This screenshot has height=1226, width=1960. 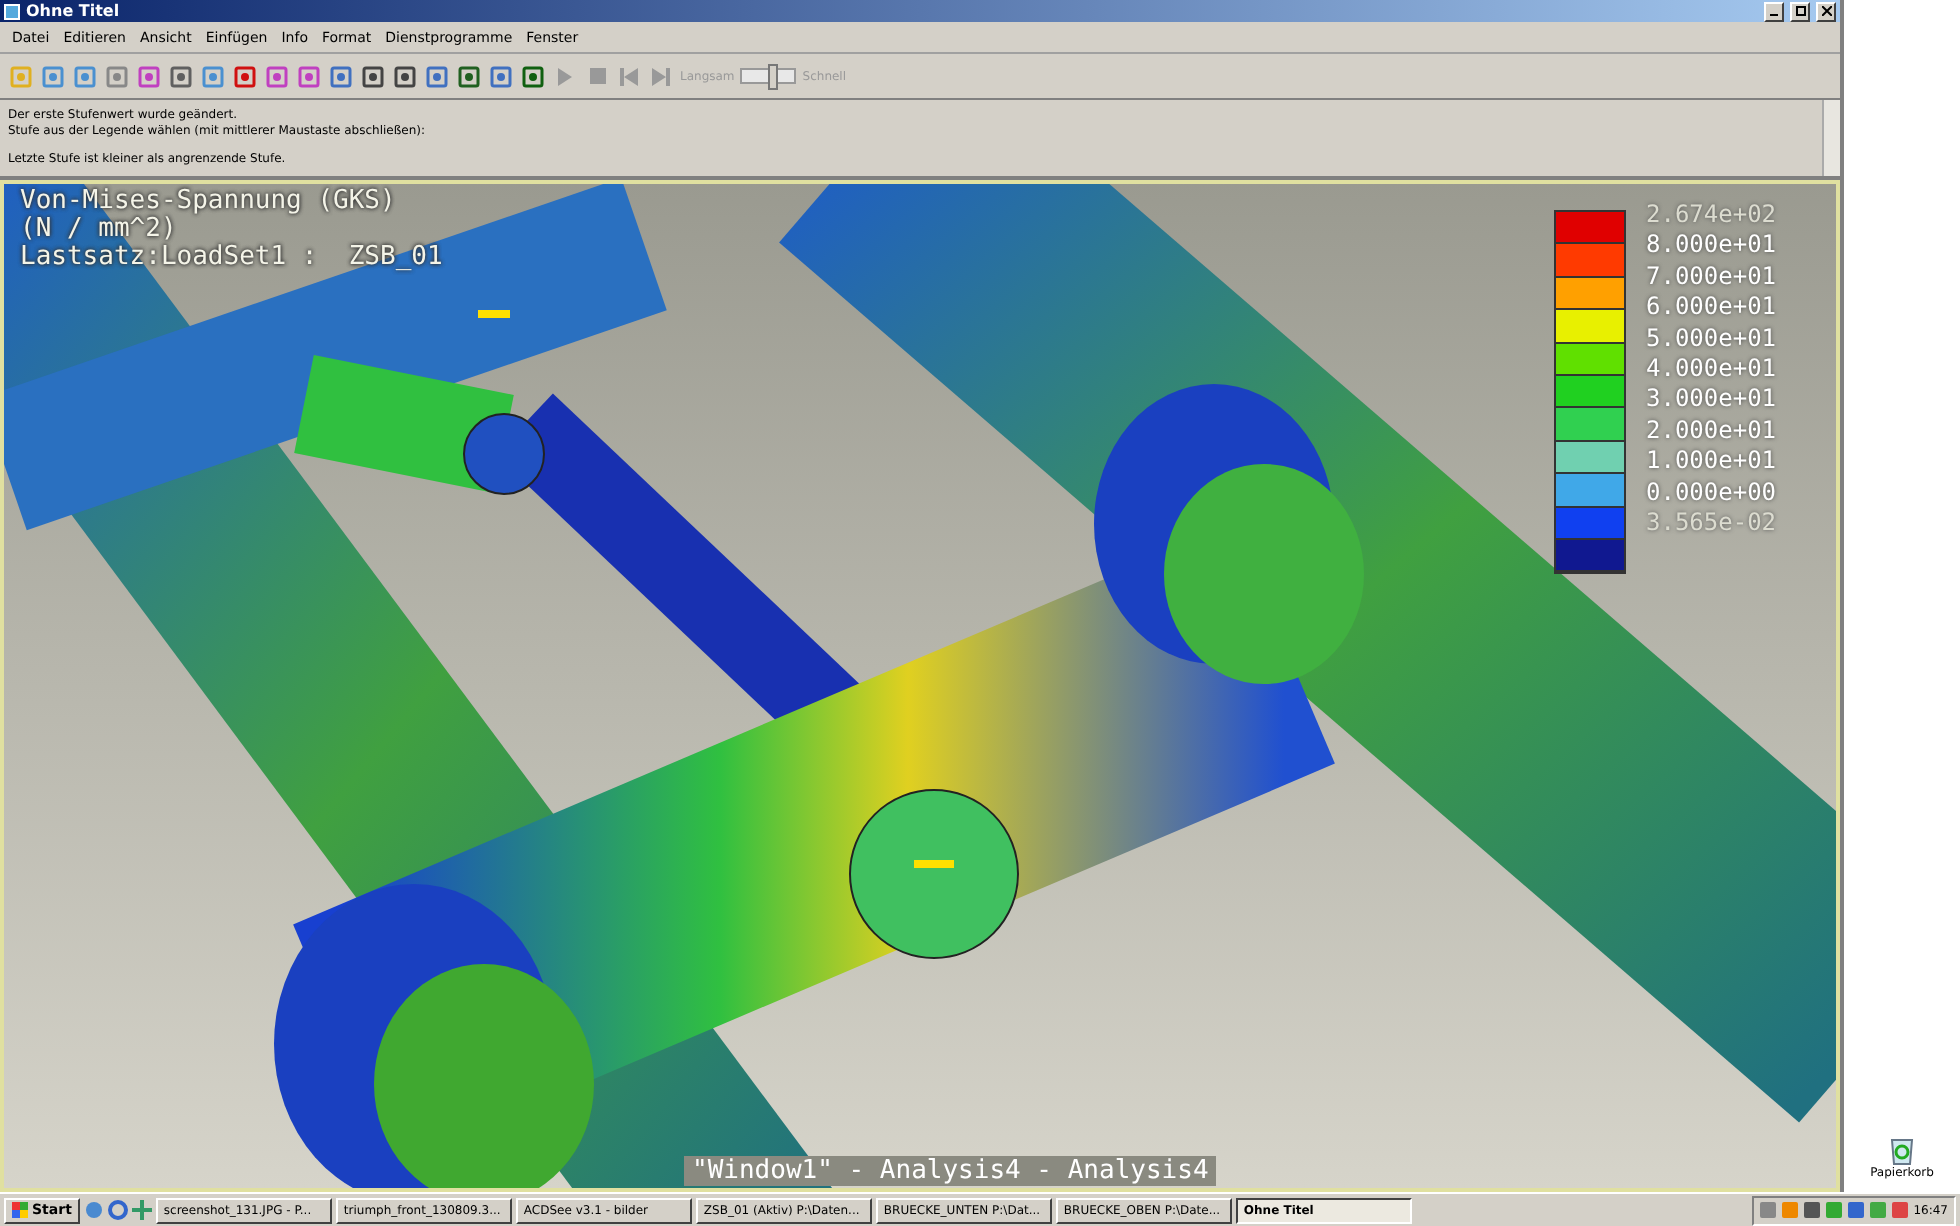 I want to click on speed-slider, so click(x=768, y=76).